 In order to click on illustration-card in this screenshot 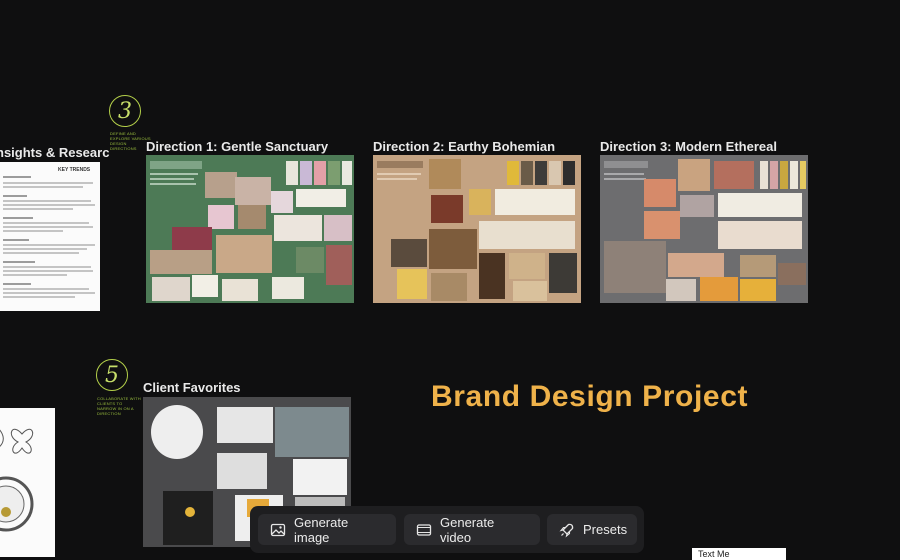, I will do `click(27, 482)`.